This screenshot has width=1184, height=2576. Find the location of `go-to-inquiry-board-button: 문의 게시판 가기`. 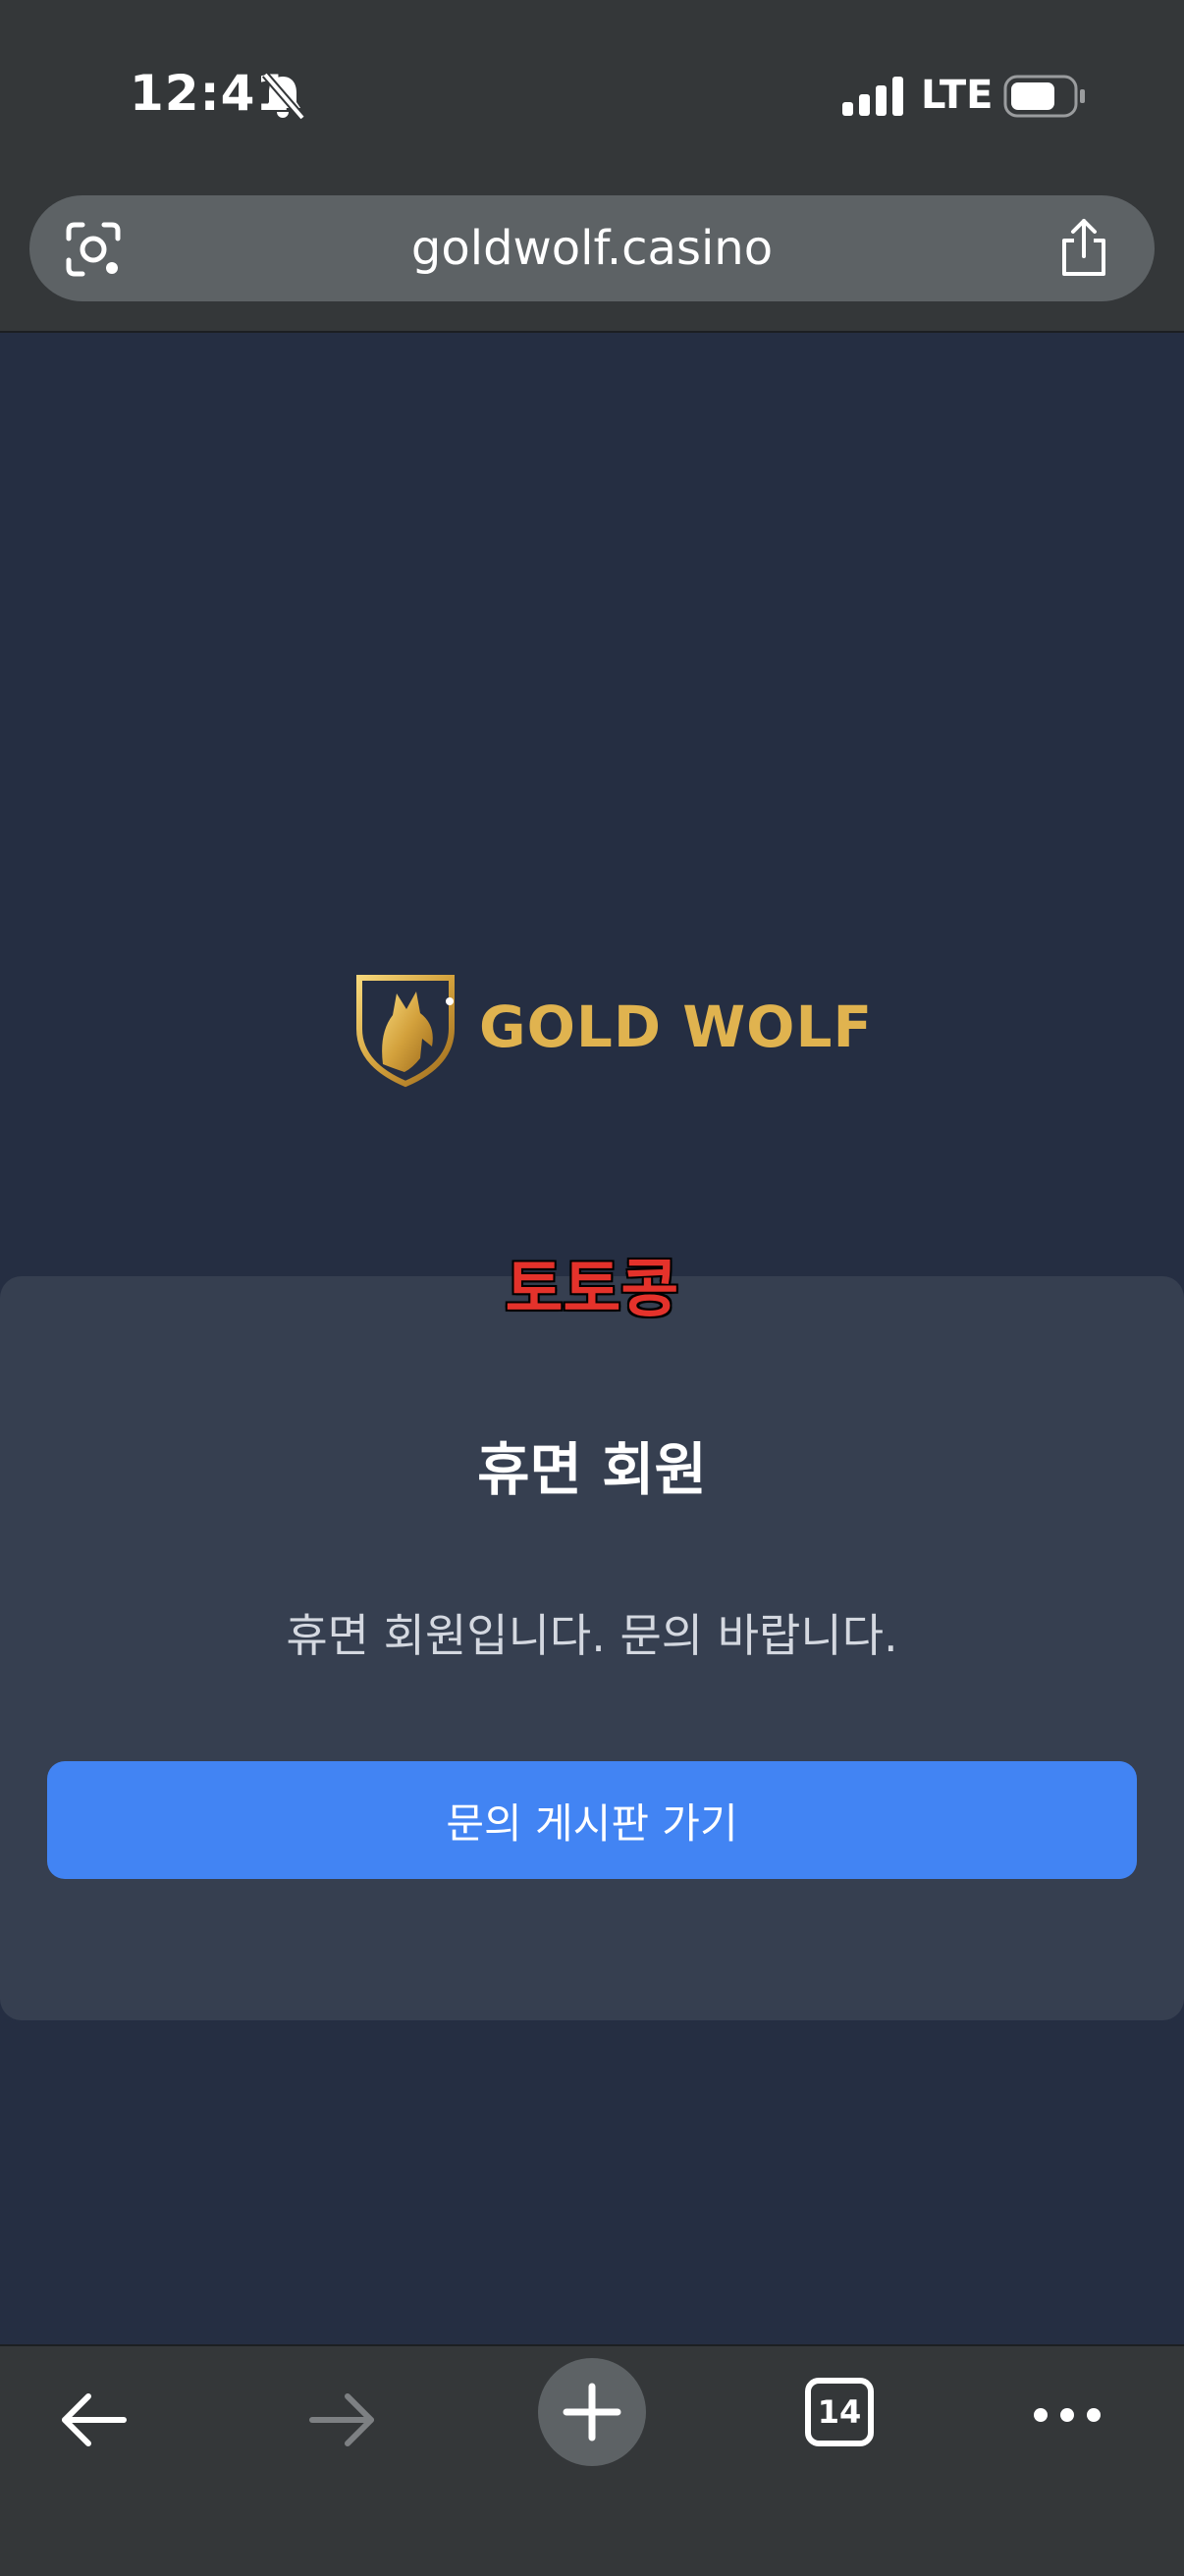

go-to-inquiry-board-button: 문의 게시판 가기 is located at coordinates (592, 1820).